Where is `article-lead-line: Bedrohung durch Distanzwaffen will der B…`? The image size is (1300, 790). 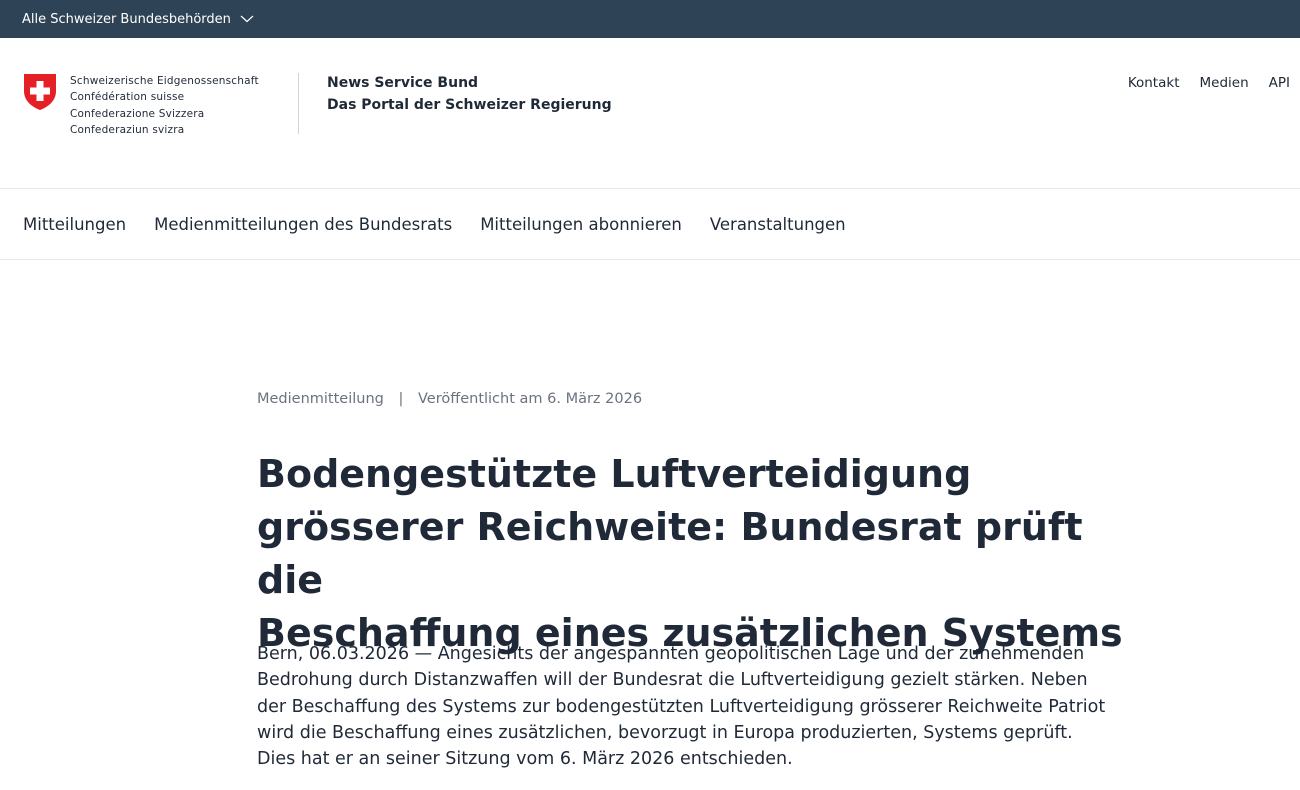
article-lead-line: Bedrohung durch Distanzwaffen will der B… is located at coordinates (672, 680).